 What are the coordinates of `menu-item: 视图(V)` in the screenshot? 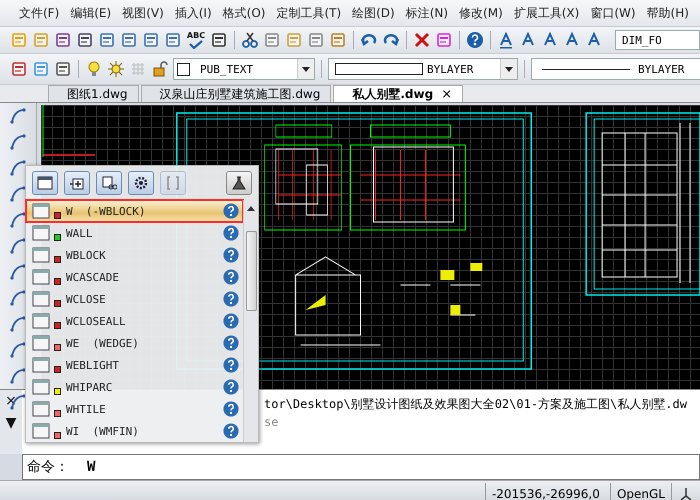 It's located at (143, 13).